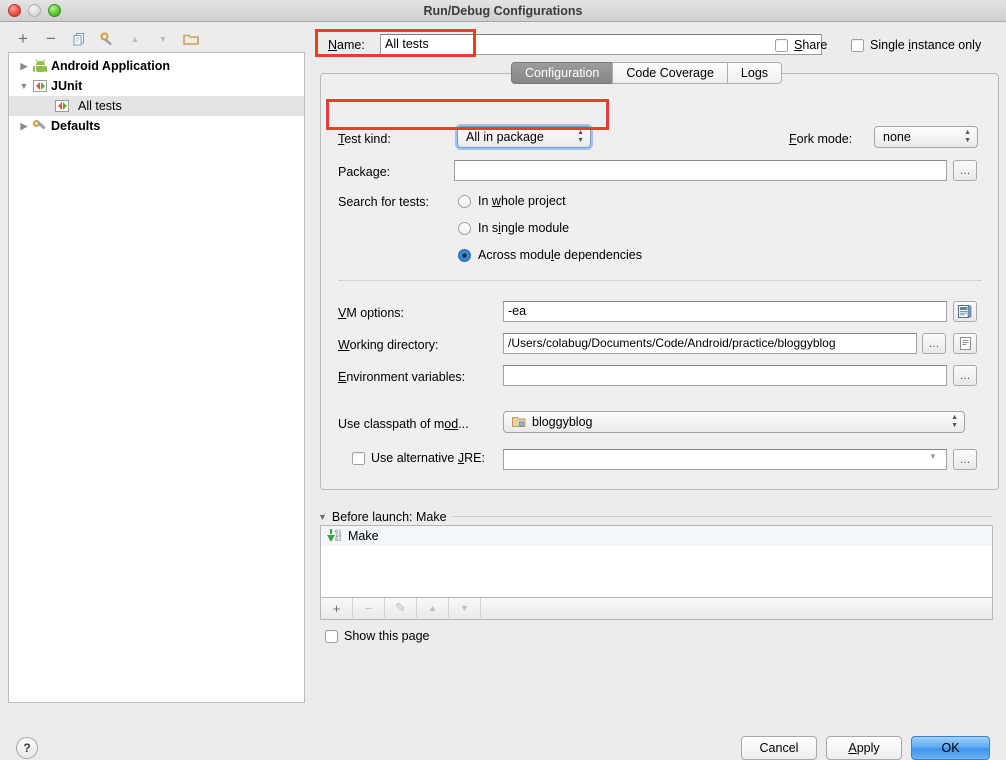 Image resolution: width=1006 pixels, height=760 pixels. I want to click on tree-item-label: Android Application, so click(110, 66).